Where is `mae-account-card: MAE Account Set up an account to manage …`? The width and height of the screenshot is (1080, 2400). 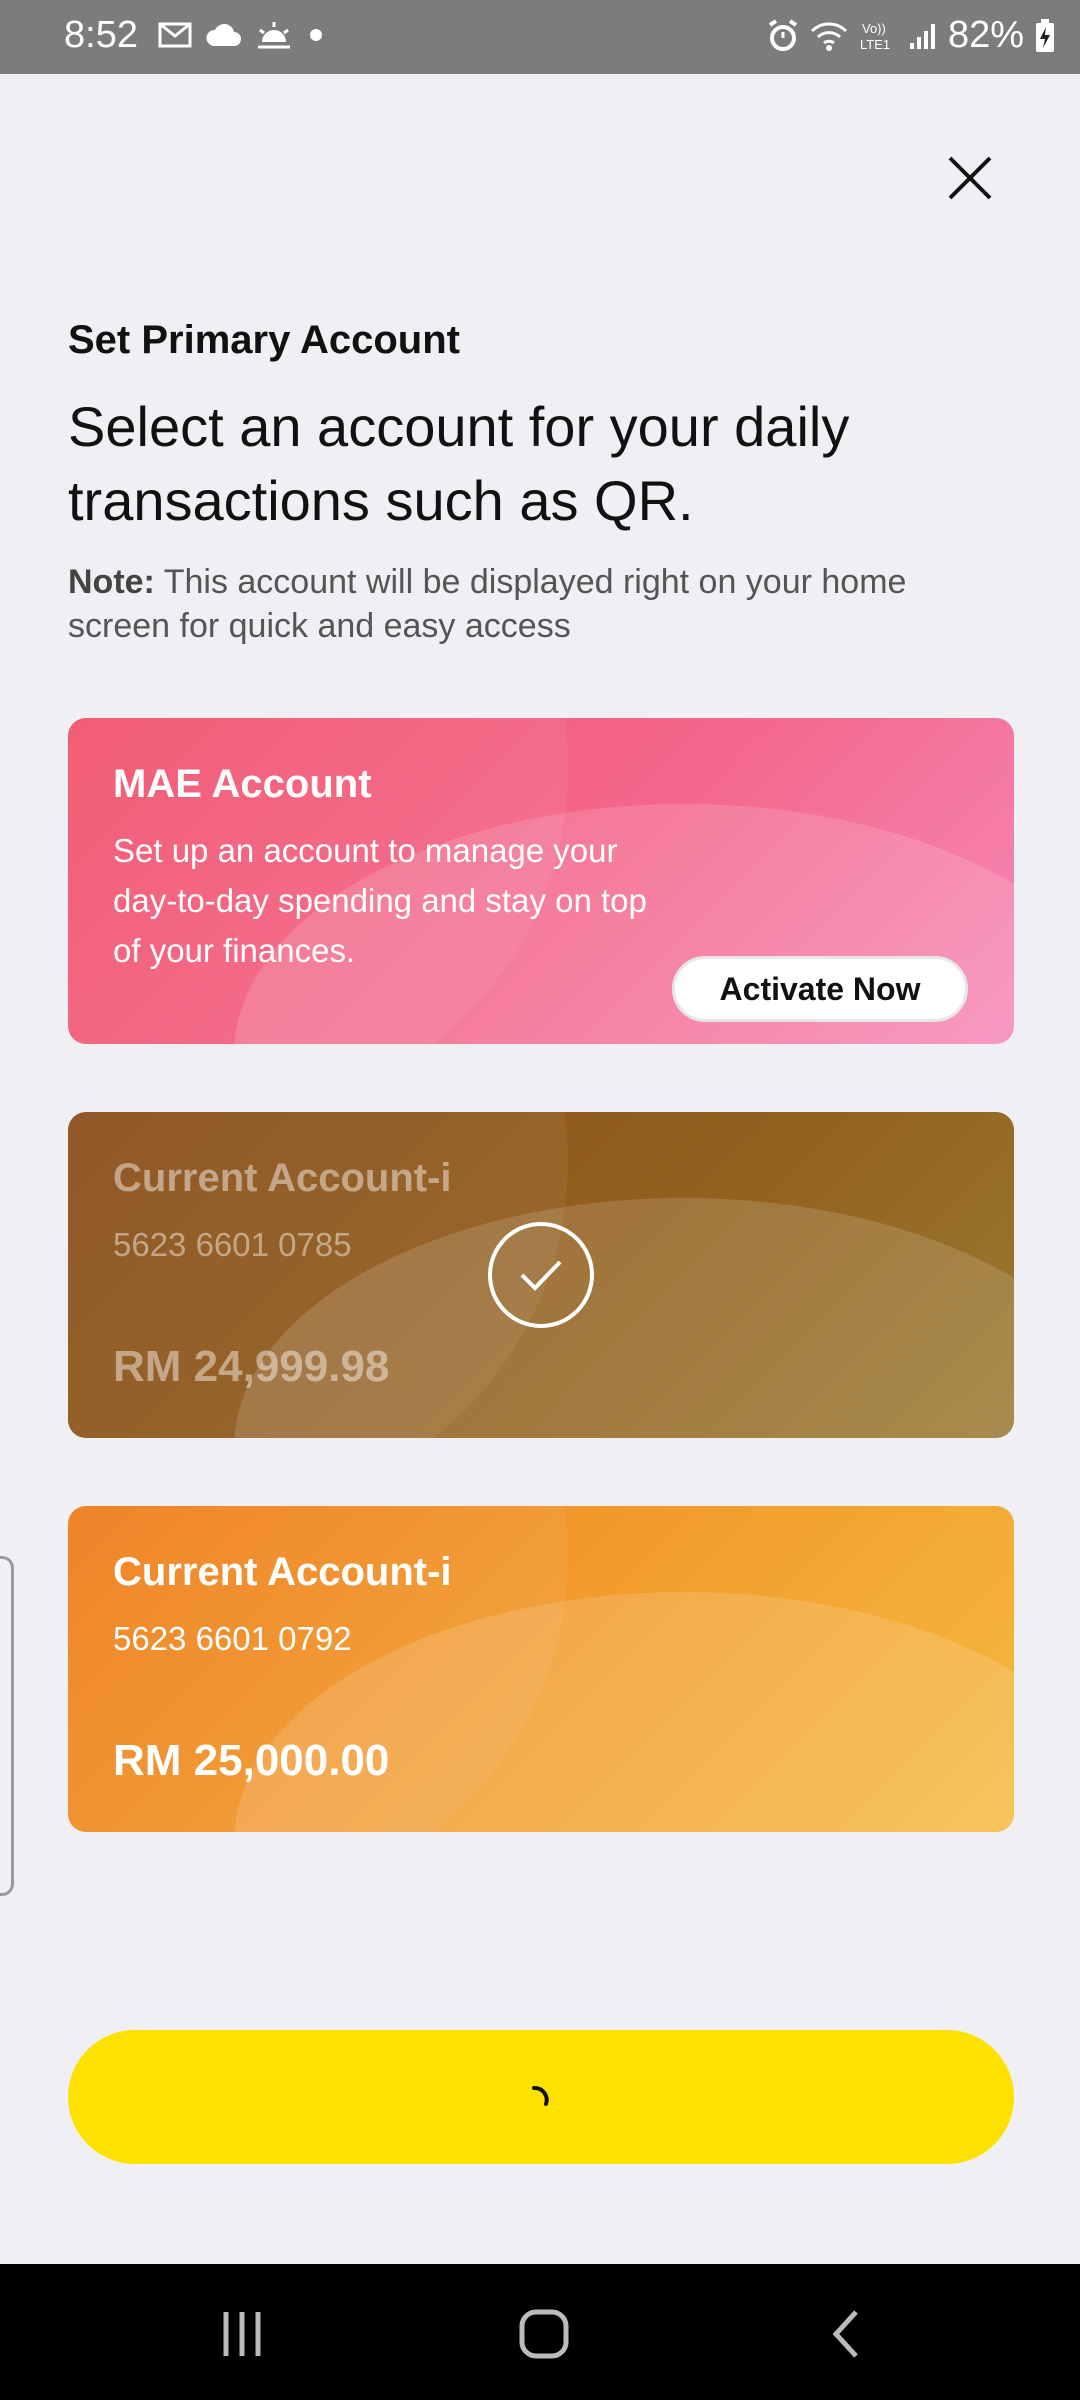
mae-account-card: MAE Account Set up an account to manage … is located at coordinates (541, 881).